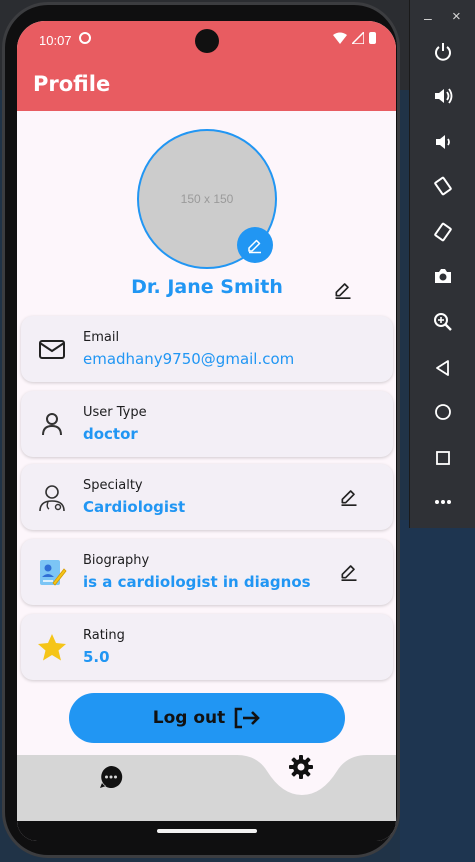 This screenshot has height=862, width=475. Describe the element at coordinates (197, 582) in the screenshot. I see `biography-value: is a cardiologist in diagnos` at that location.